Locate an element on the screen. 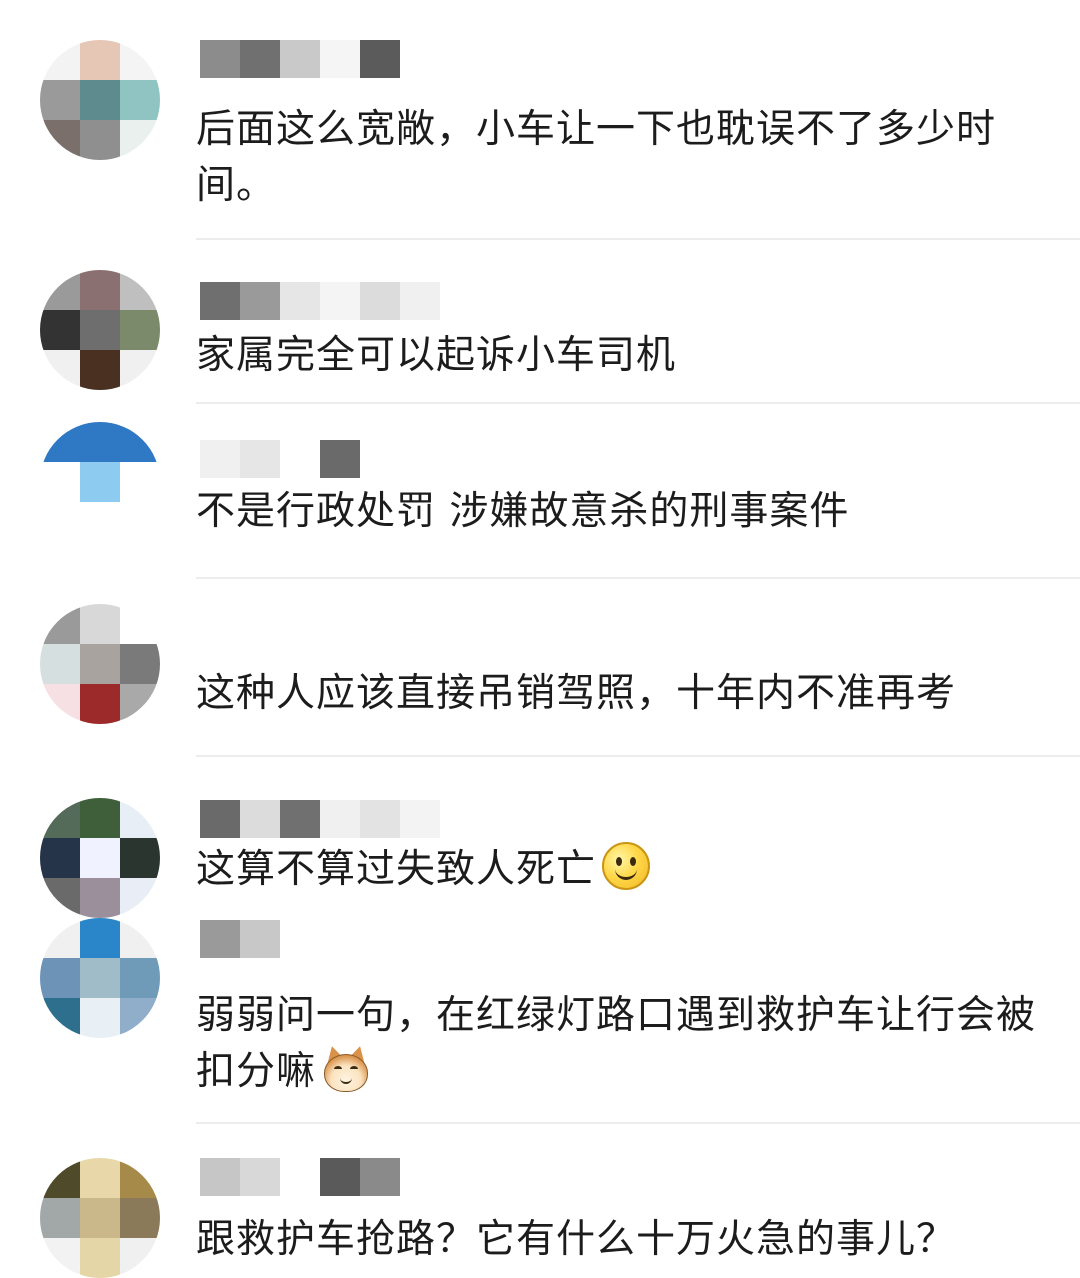 Image resolution: width=1080 pixels, height=1278 pixels. comment-text: 弱弱问一句，在红绿灯路口遇到救护车让行会被扣分嘛 is located at coordinates (626, 1044).